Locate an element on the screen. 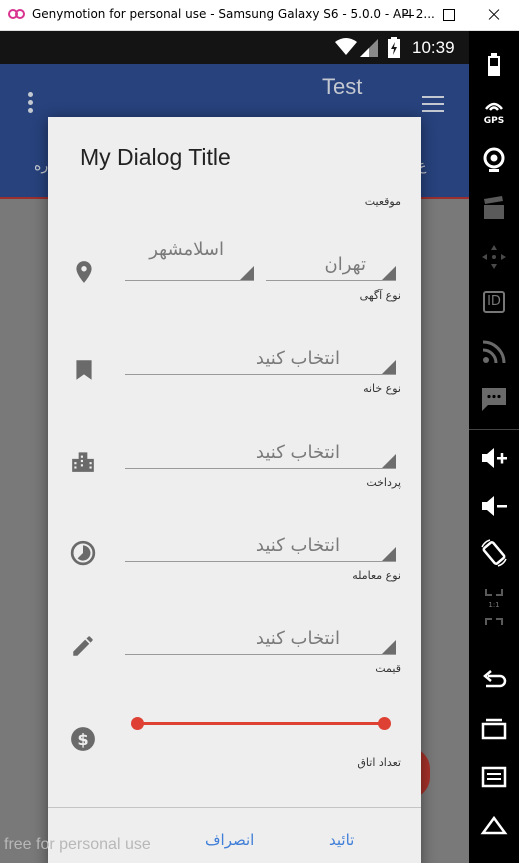  pencil-icon is located at coordinates (83, 646).